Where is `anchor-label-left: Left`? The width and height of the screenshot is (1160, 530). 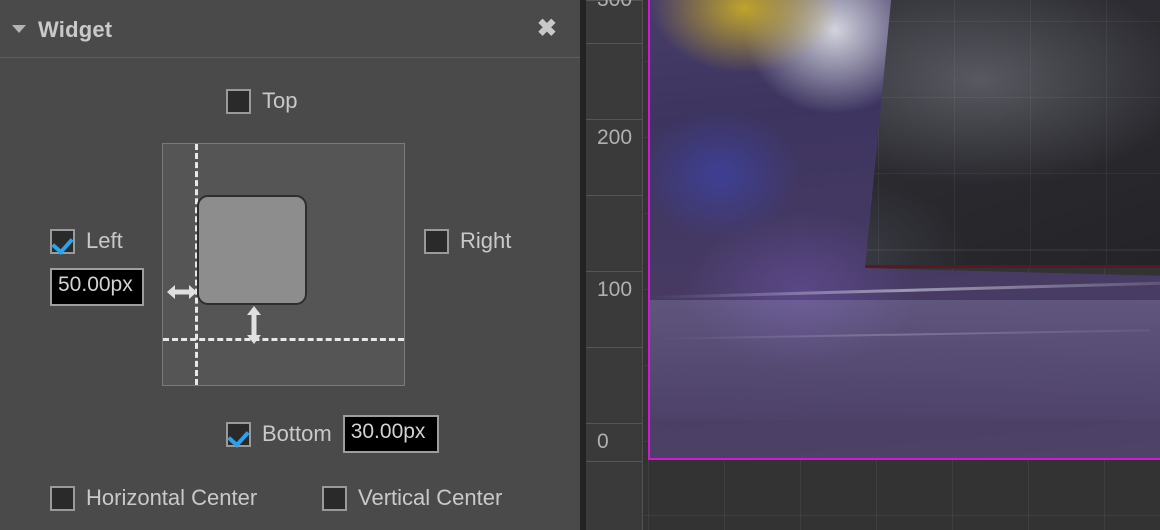 anchor-label-left: Left is located at coordinates (104, 240).